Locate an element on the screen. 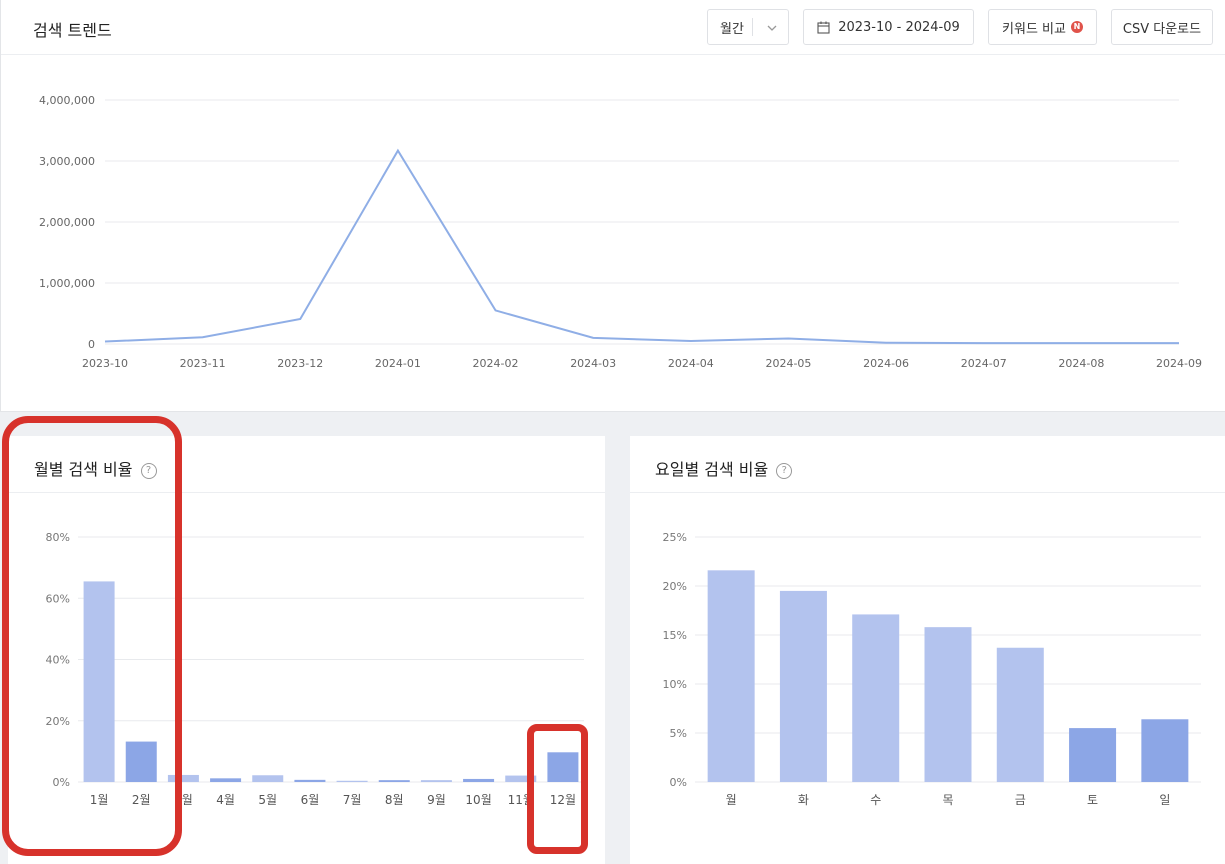 Image resolution: width=1225 pixels, height=864 pixels. x-tick-label: 3월 is located at coordinates (183, 800).